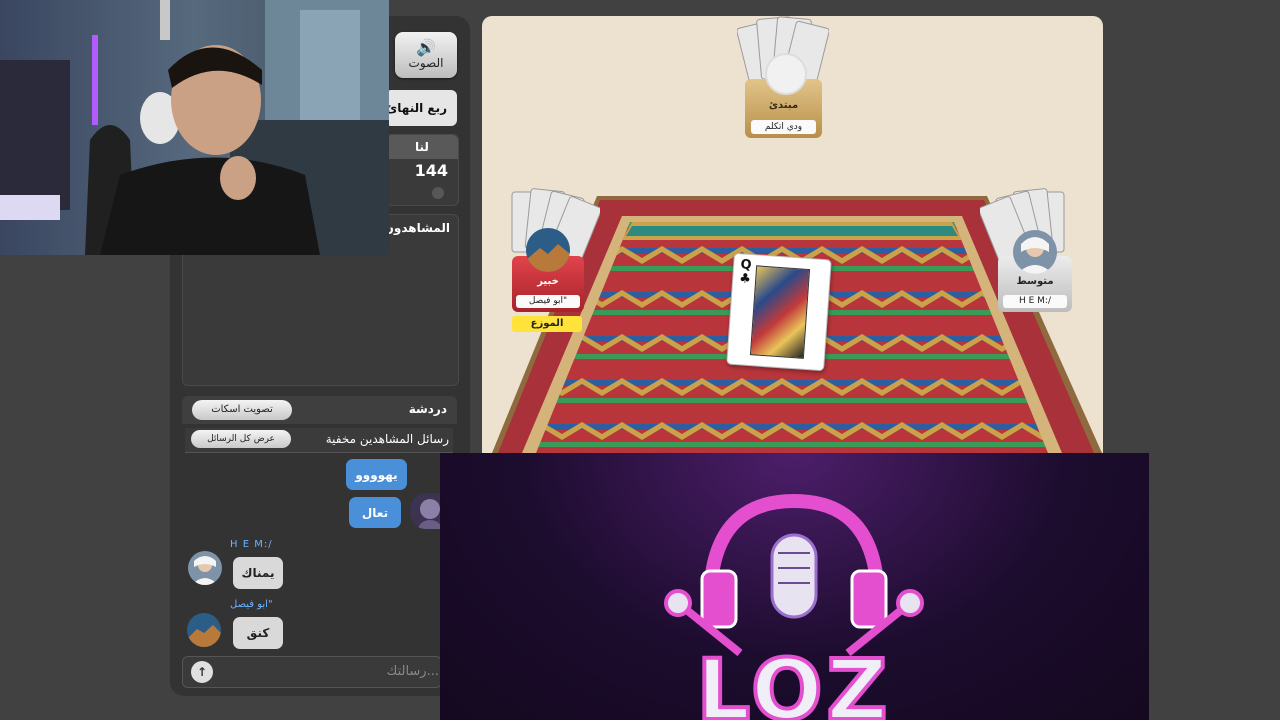 The image size is (1280, 720). I want to click on player-name: H E M:/, so click(1035, 301).